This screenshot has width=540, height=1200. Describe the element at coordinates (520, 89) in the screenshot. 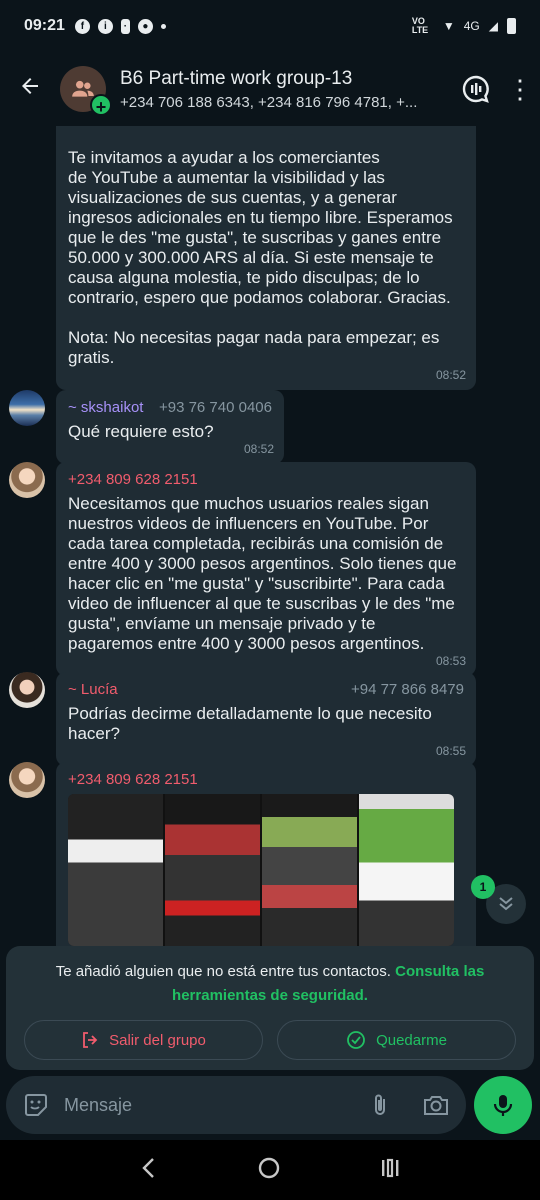

I see `more-options-icon: ⋮` at that location.